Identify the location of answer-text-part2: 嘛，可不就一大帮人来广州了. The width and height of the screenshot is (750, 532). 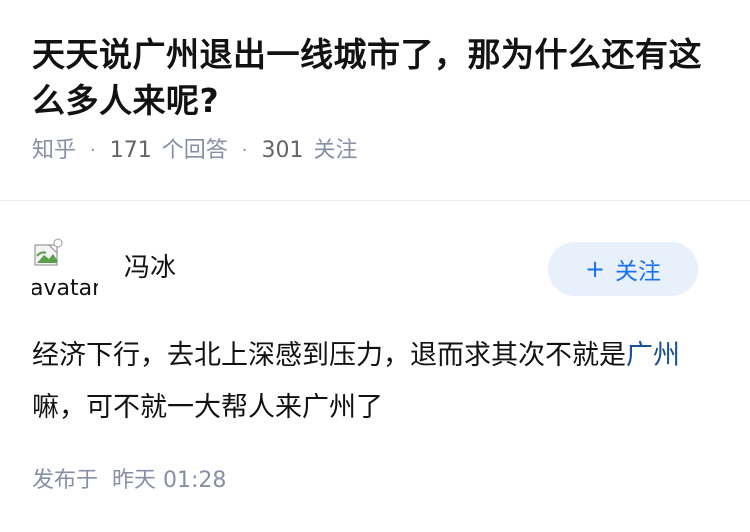
(207, 407).